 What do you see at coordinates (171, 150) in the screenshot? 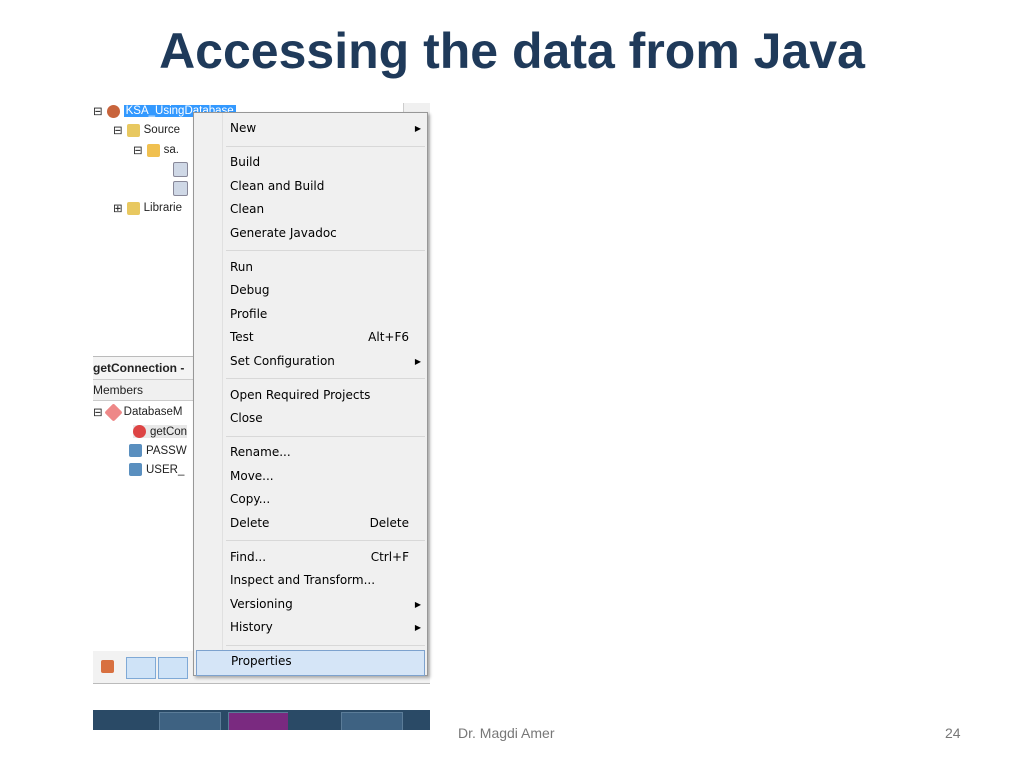
I see `package-label: sa.` at bounding box center [171, 150].